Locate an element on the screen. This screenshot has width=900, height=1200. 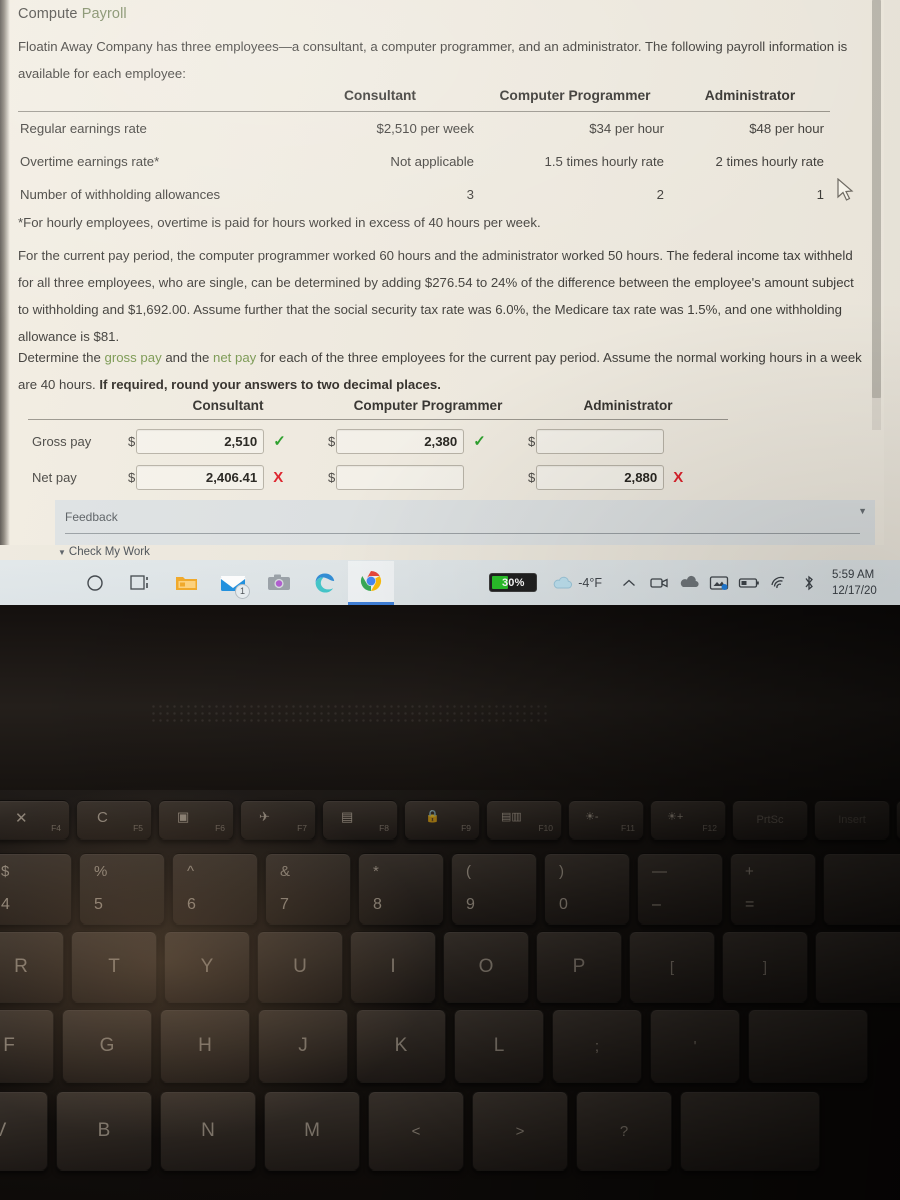
mail-icon: 1 is located at coordinates (233, 583).